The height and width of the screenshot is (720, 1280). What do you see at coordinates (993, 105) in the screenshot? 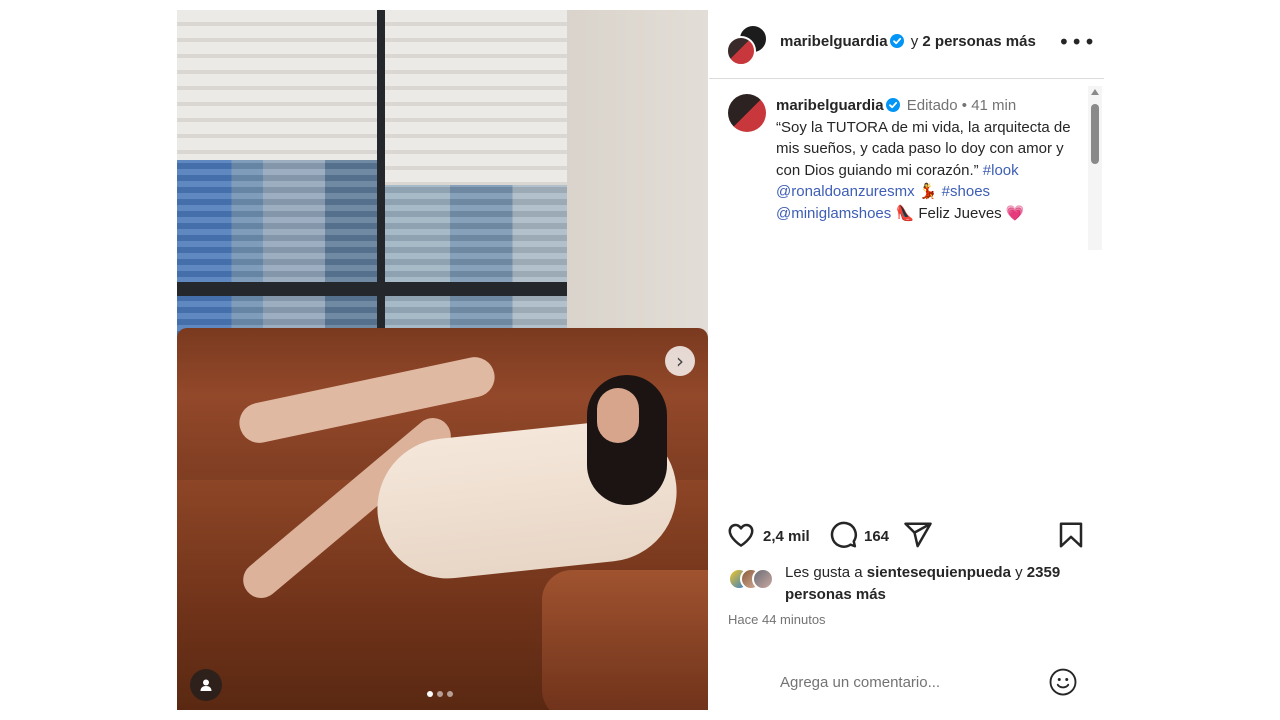
I see `post-time: 41 min` at bounding box center [993, 105].